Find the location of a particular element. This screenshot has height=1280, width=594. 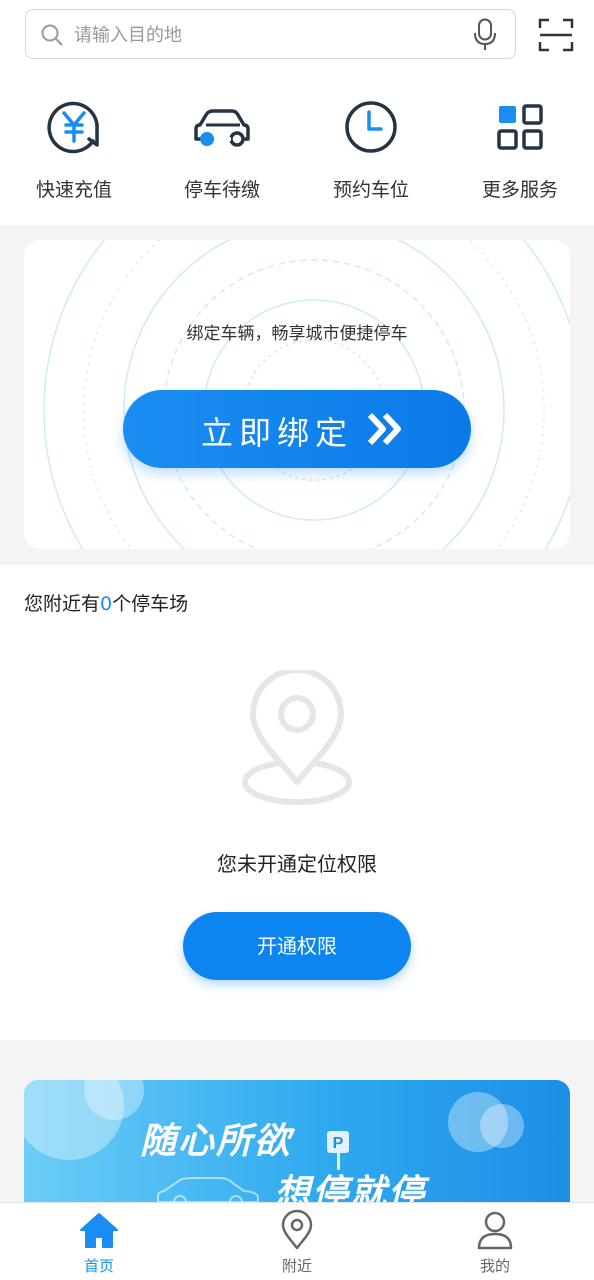

tab-label: 我的 is located at coordinates (494, 1266).